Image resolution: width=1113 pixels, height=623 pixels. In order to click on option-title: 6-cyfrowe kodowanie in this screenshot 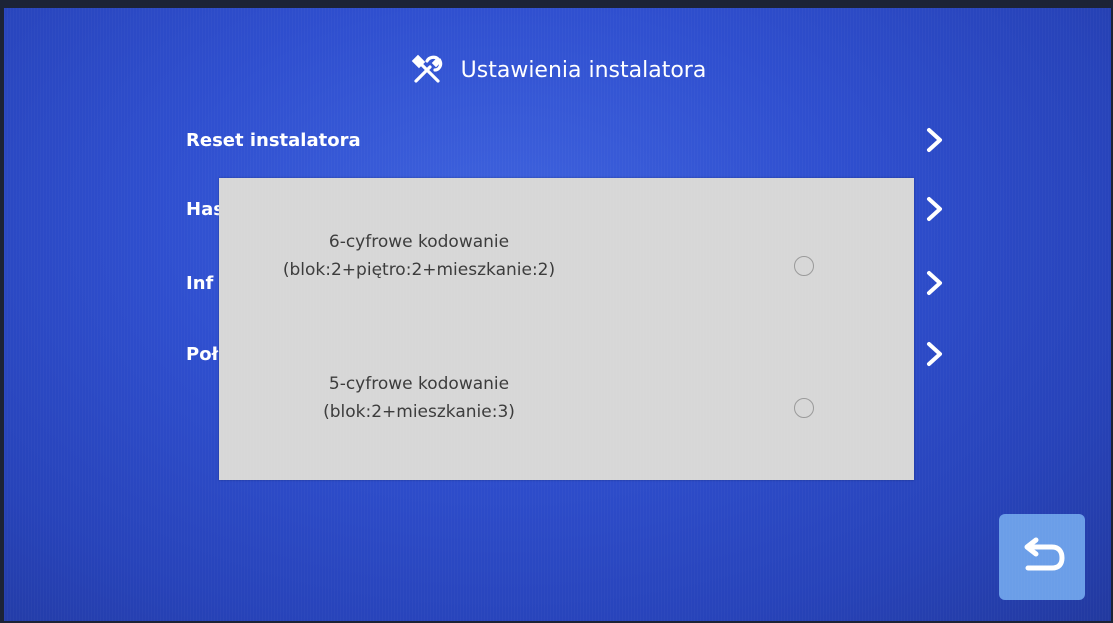, I will do `click(419, 242)`.